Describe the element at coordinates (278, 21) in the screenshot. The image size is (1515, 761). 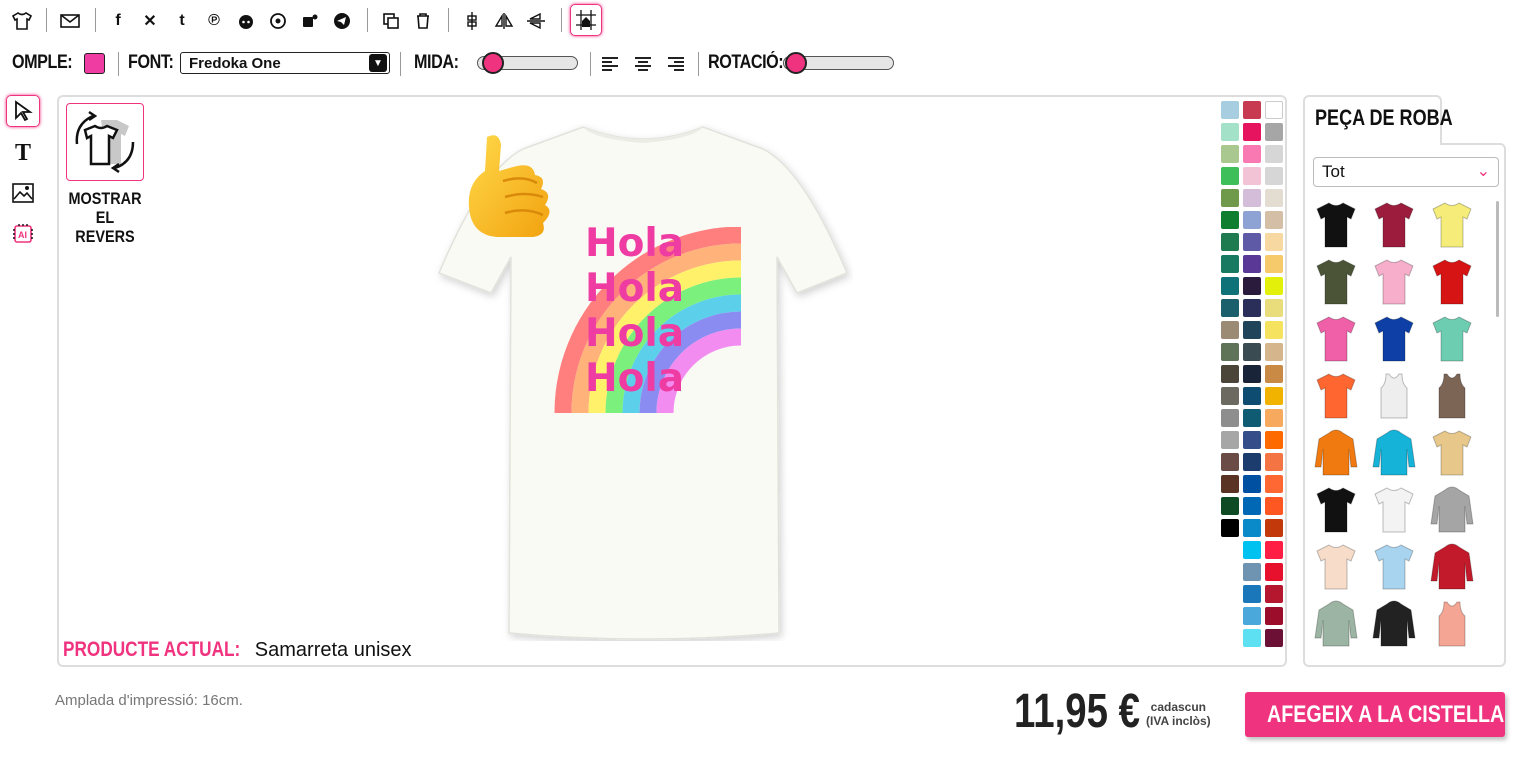
I see `whatsapp-icon` at that location.